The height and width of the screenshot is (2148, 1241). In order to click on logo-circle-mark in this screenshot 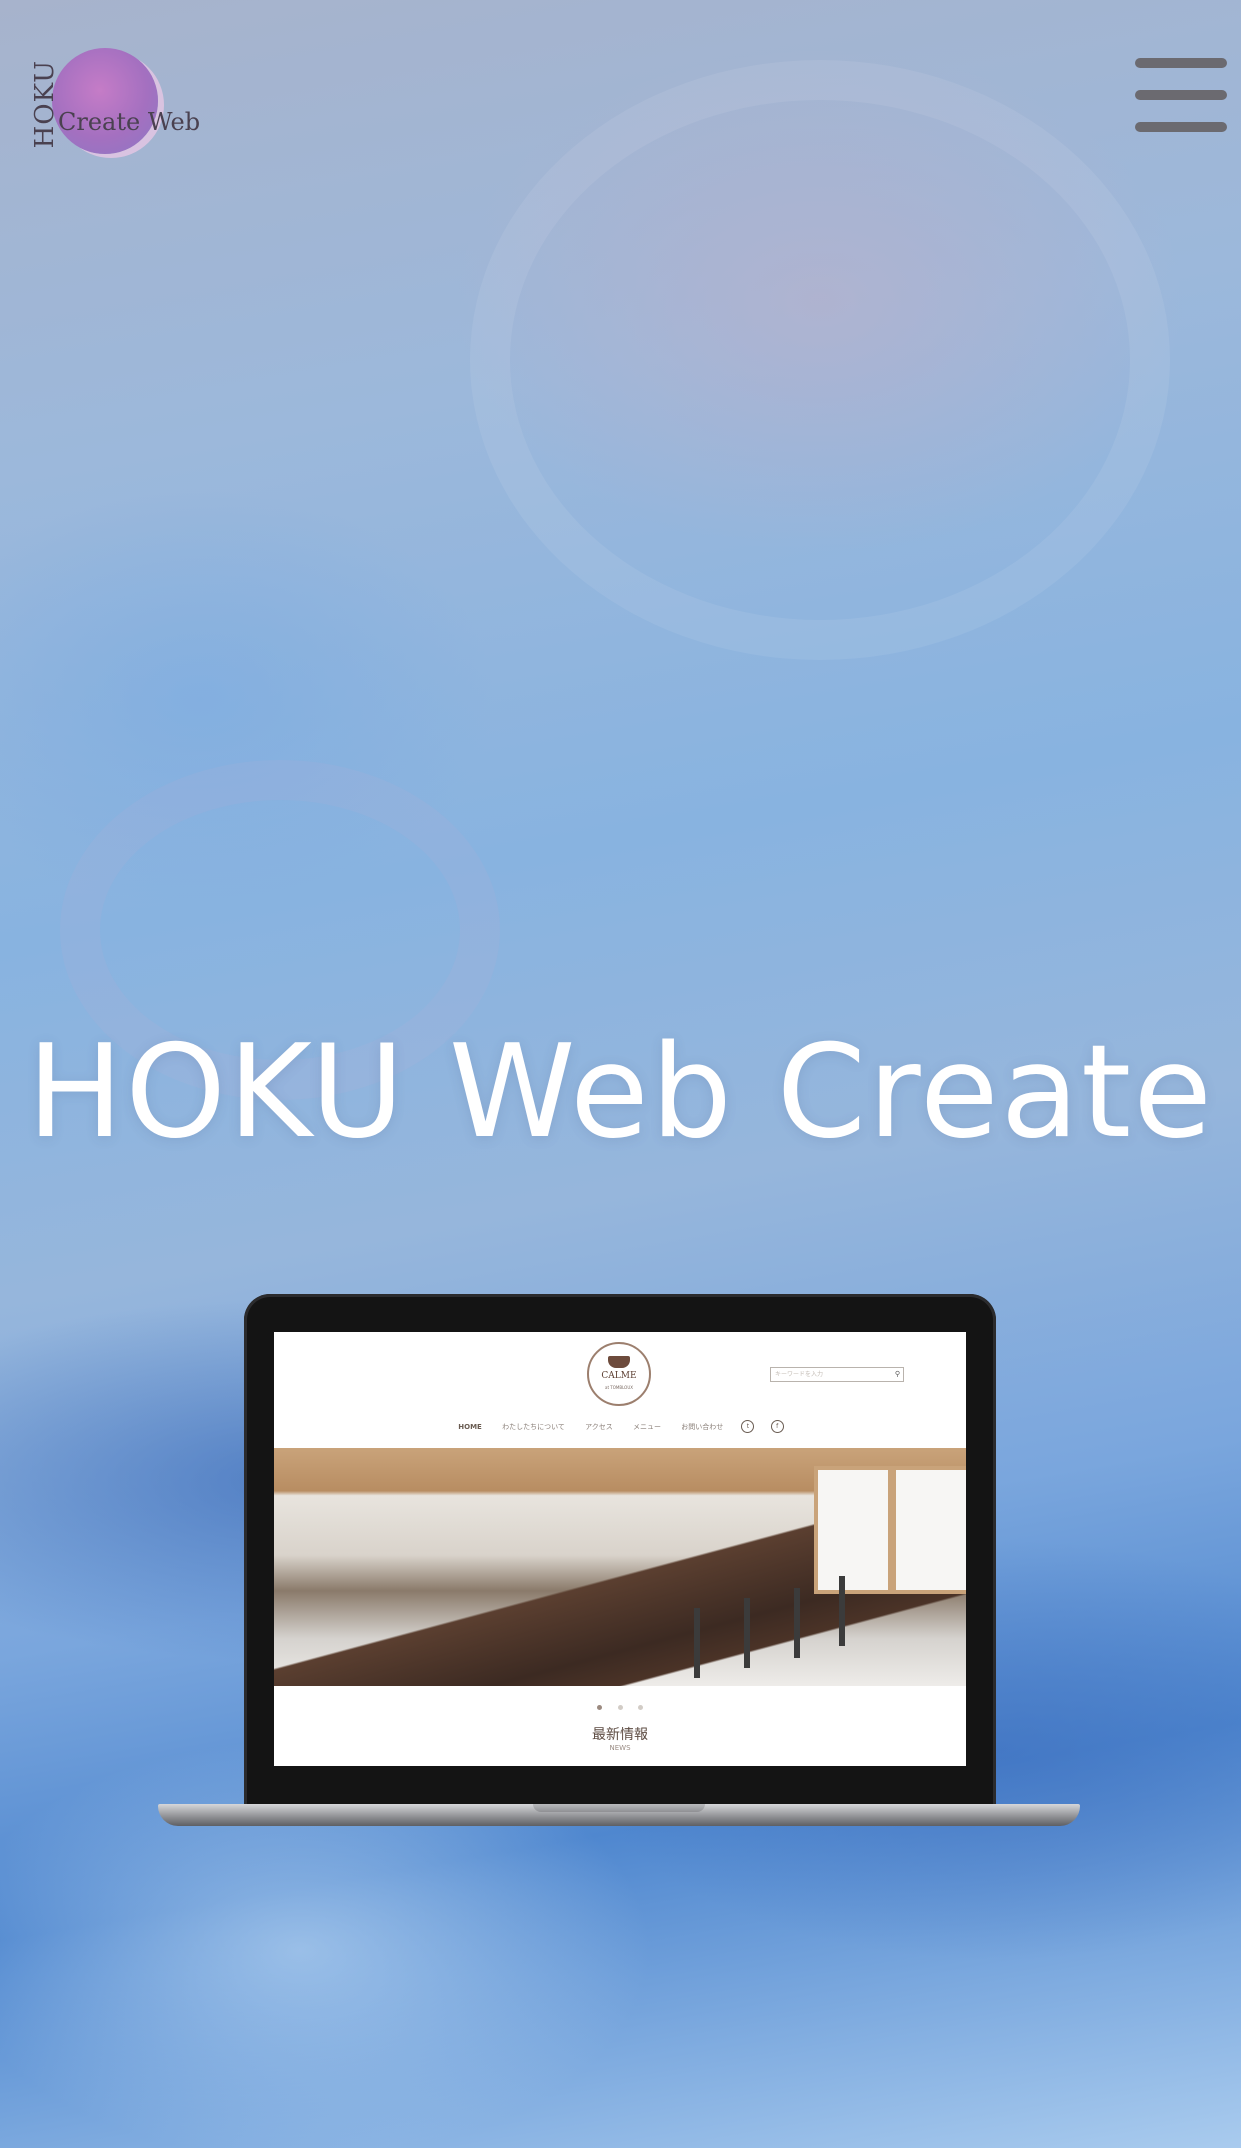, I will do `click(105, 101)`.